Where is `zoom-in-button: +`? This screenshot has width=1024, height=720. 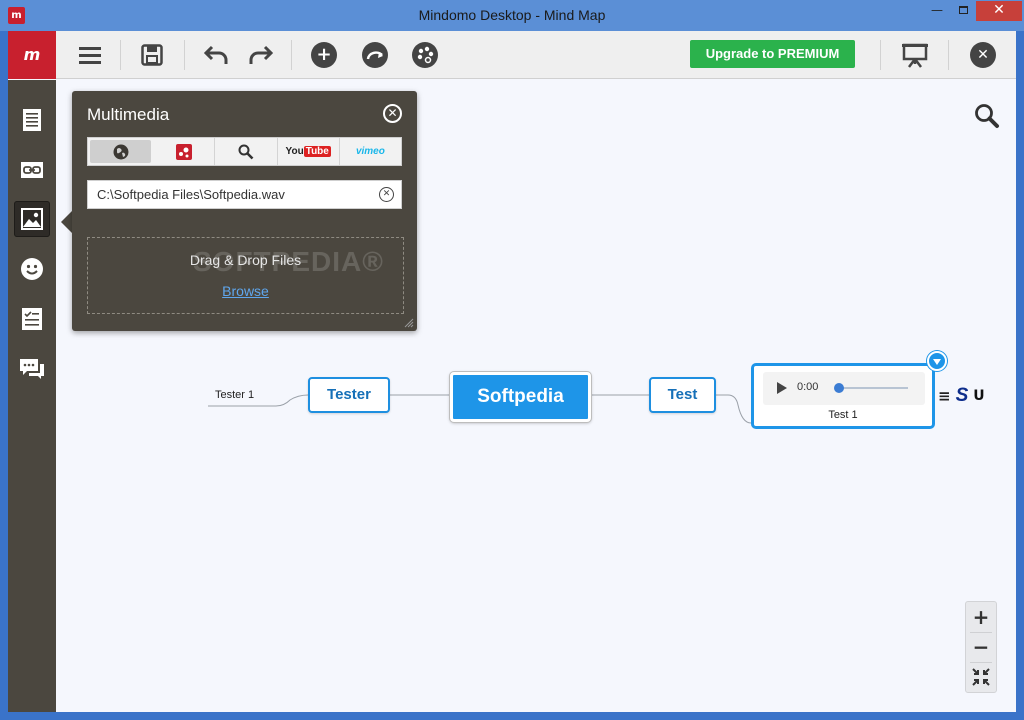
zoom-in-button: + is located at coordinates (981, 617).